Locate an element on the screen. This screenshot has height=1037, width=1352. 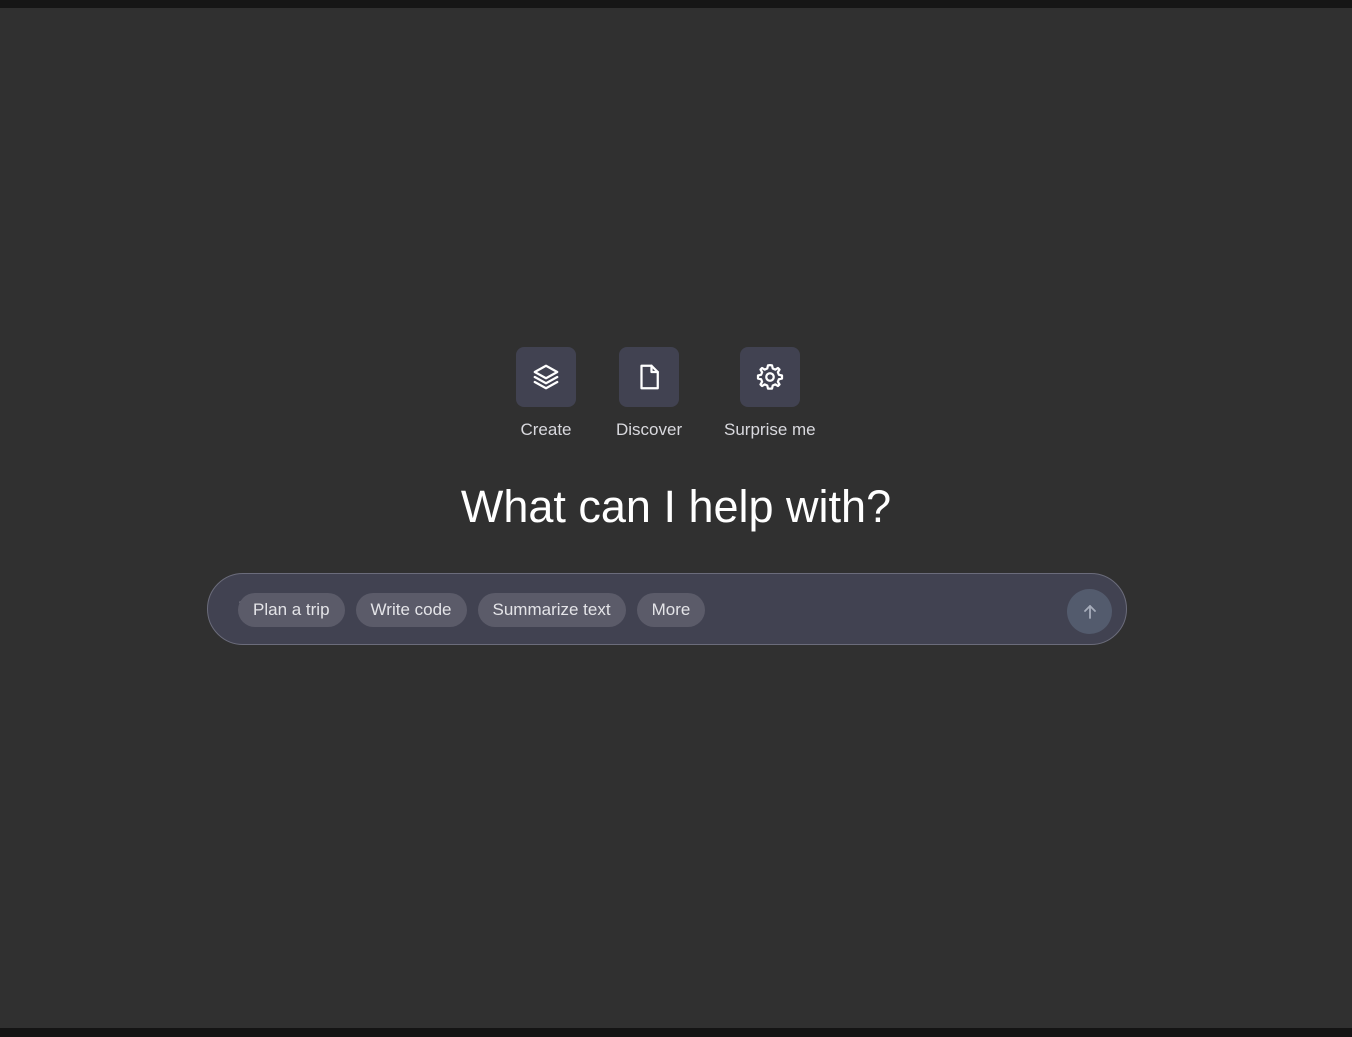
surprise-me-tile is located at coordinates (769, 377).